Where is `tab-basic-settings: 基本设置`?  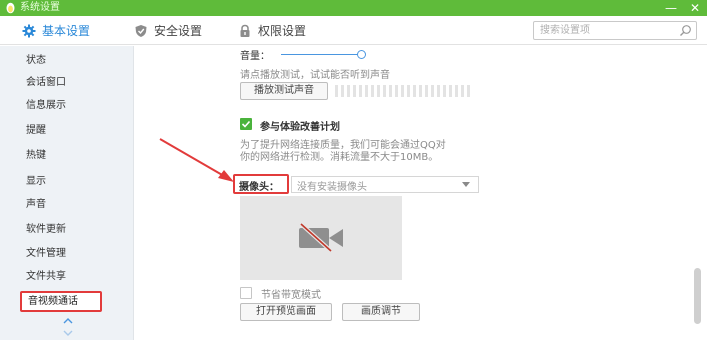
tab-basic-settings: 基本设置 is located at coordinates (56, 30).